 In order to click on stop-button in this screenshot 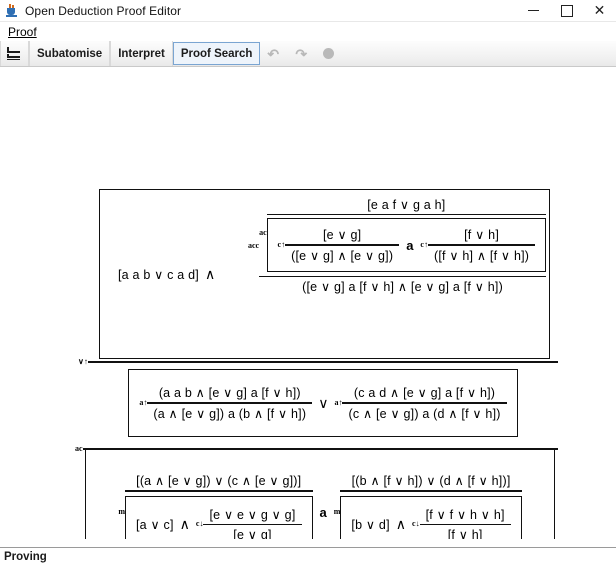, I will do `click(328, 53)`.